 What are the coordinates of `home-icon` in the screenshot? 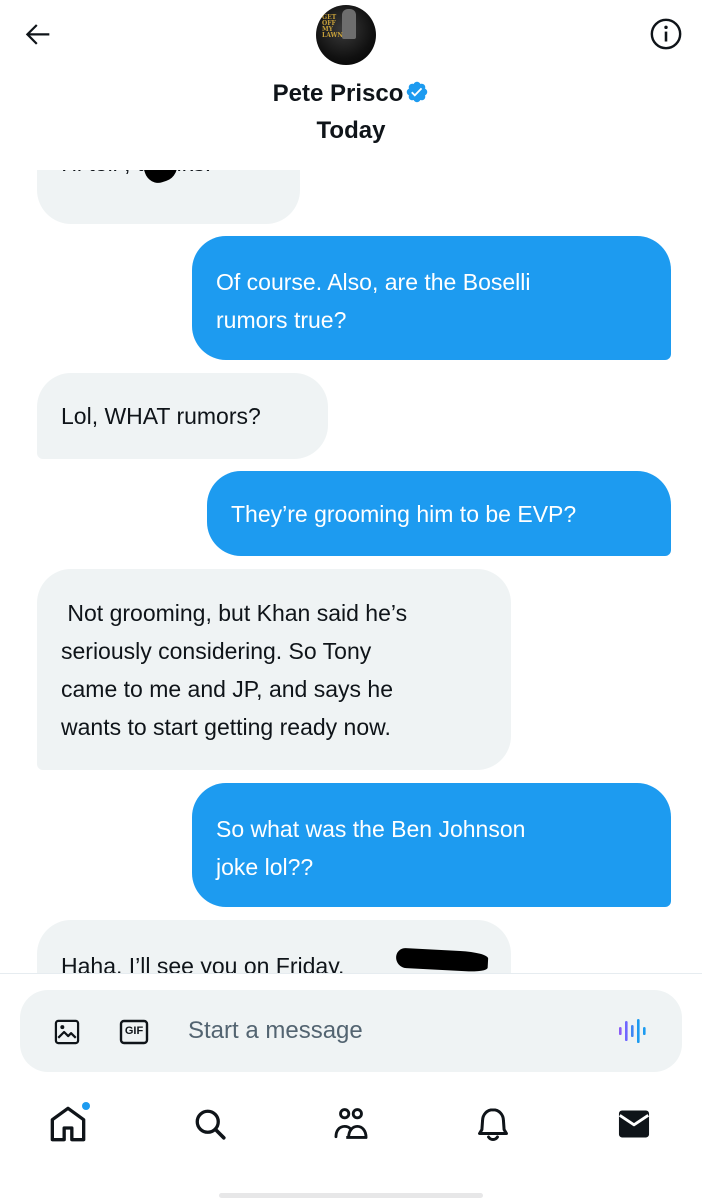 It's located at (68, 1124).